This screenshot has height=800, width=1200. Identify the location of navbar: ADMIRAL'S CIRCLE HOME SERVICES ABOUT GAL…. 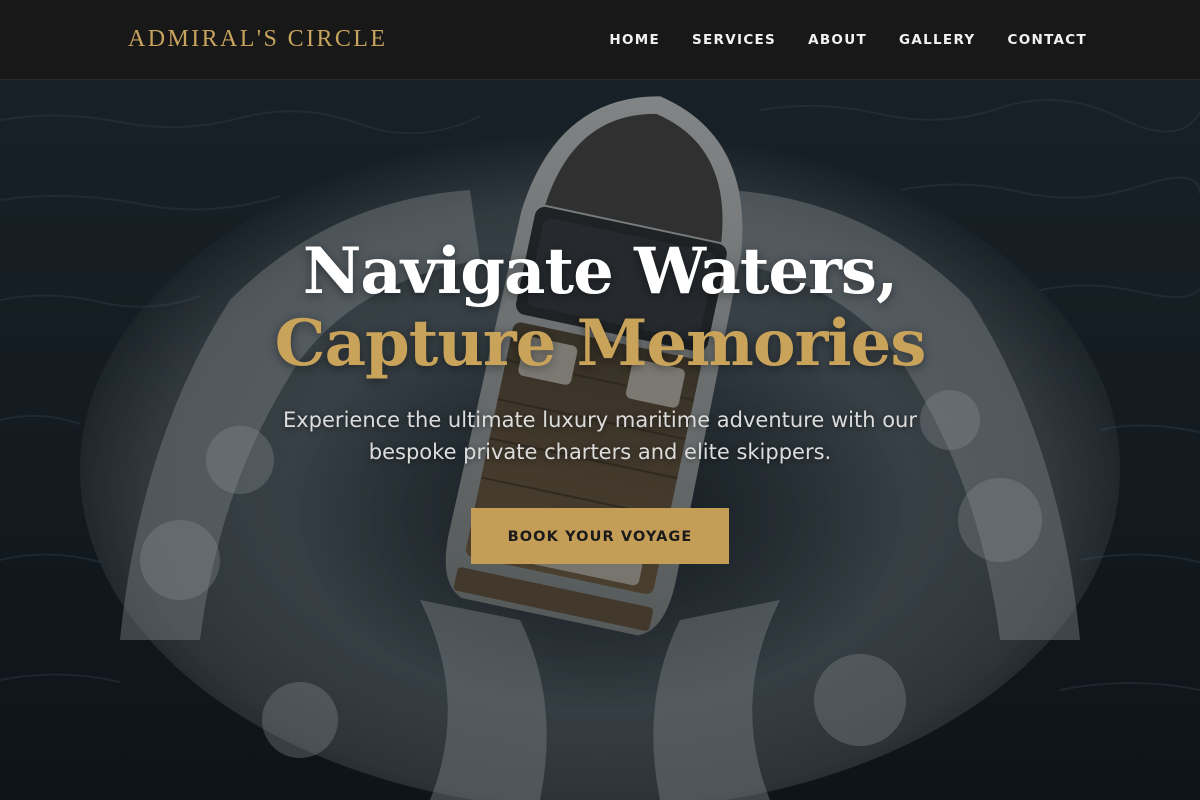
(600, 40).